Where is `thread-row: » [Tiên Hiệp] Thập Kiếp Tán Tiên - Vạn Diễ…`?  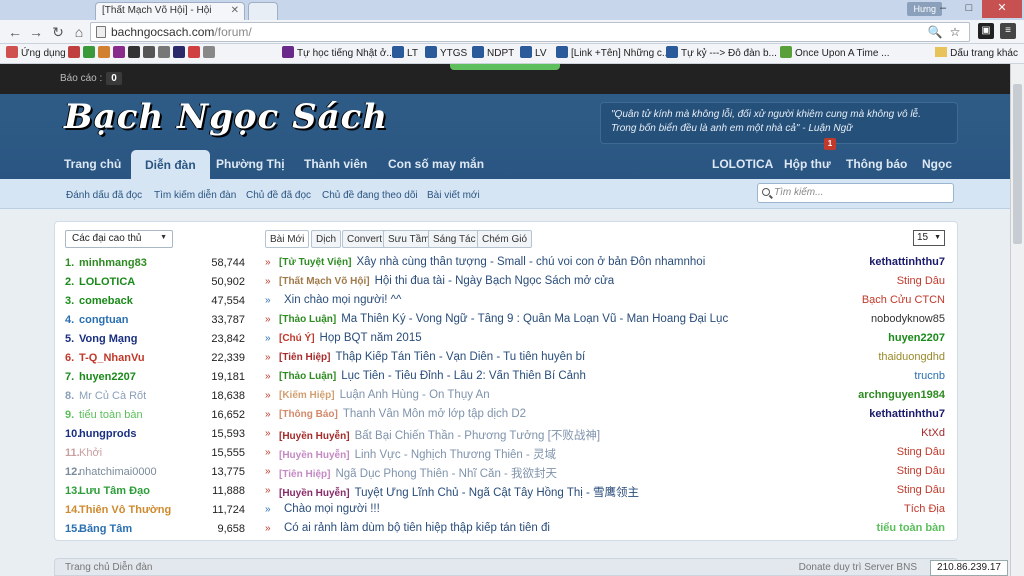
thread-row: » [Tiên Hiệp] Thập Kiếp Tán Tiên - Vạn Diễ… is located at coordinates (607, 358).